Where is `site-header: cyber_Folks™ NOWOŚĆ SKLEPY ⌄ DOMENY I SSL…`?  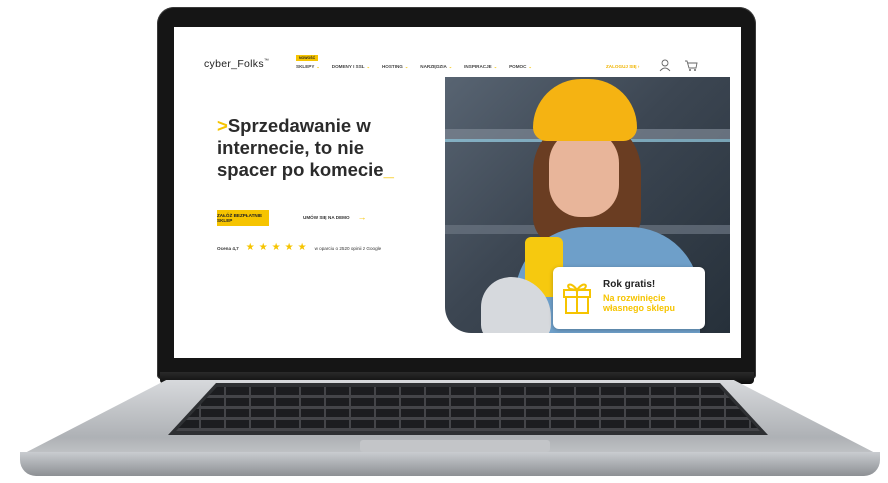 site-header: cyber_Folks™ NOWOŚĆ SKLEPY ⌄ DOMENY I SSL… is located at coordinates (457, 52).